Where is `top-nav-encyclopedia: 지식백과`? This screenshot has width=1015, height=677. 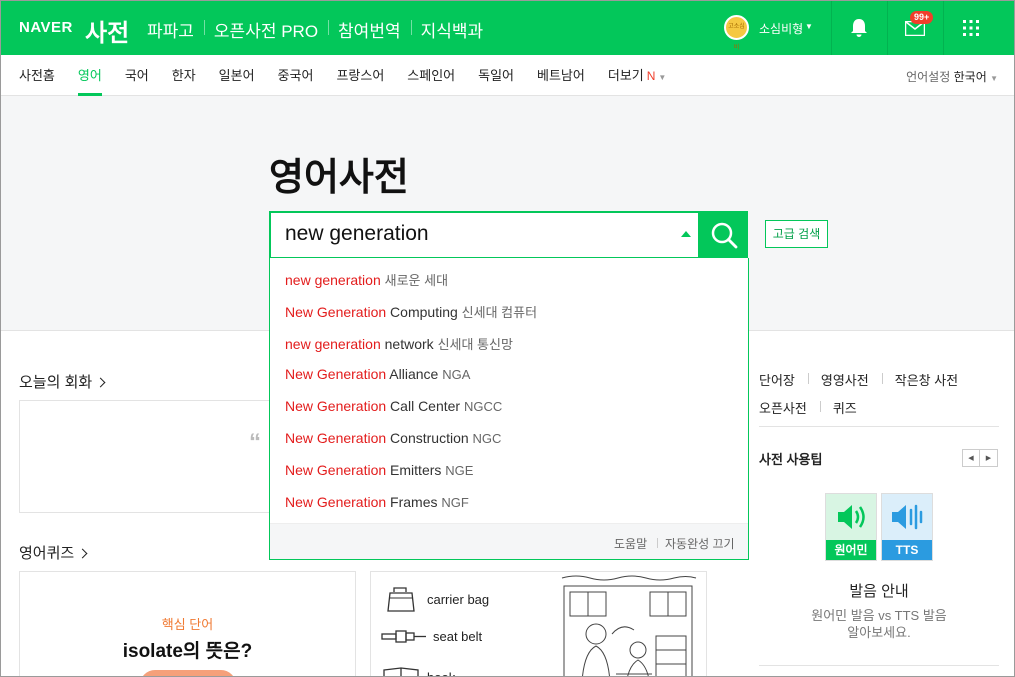
top-nav-encyclopedia: 지식백과 is located at coordinates (452, 29).